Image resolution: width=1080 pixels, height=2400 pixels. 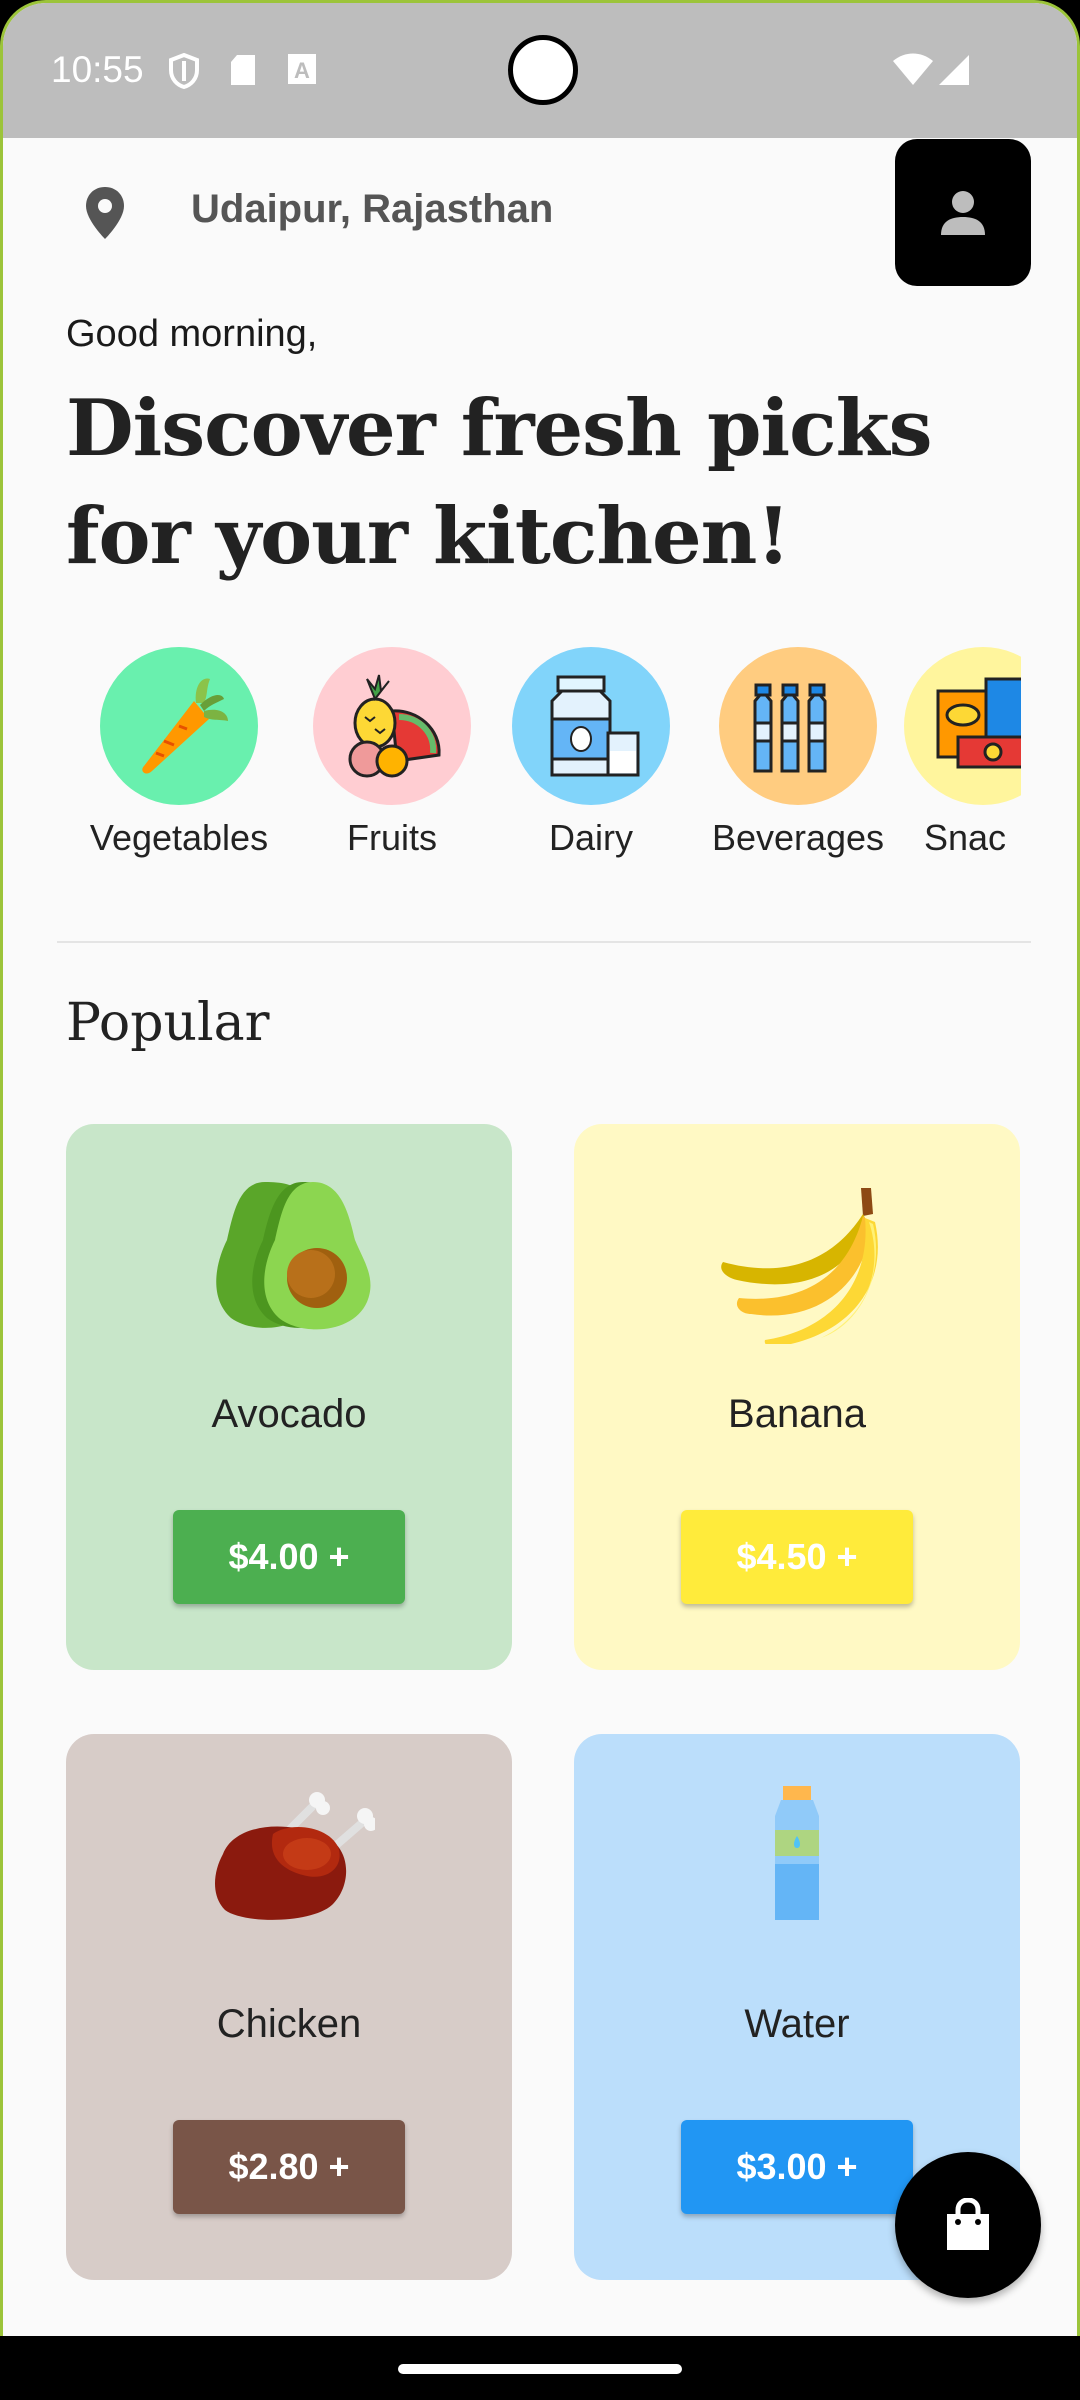 I want to click on product-name: Banana, so click(x=797, y=1414).